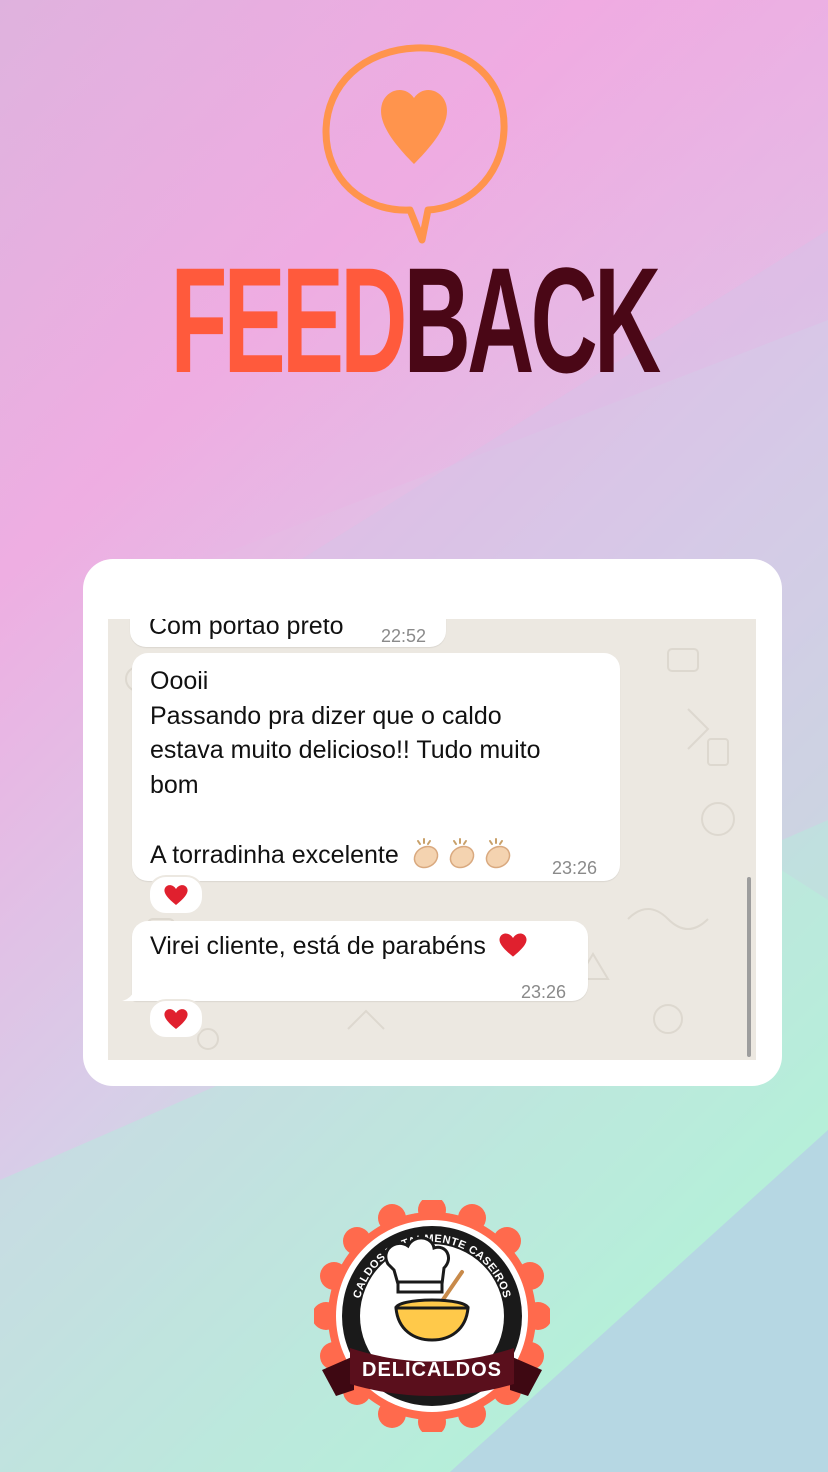  What do you see at coordinates (179, 681) in the screenshot?
I see `message-line: Oooii` at bounding box center [179, 681].